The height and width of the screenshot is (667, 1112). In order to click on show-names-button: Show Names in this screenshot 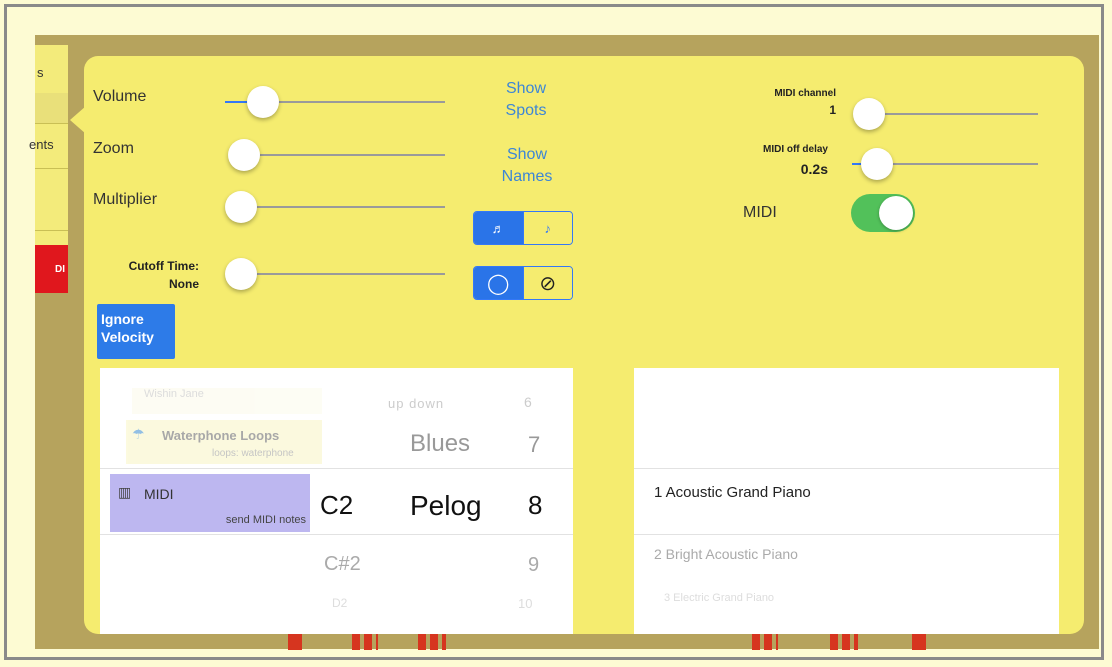, I will do `click(527, 166)`.